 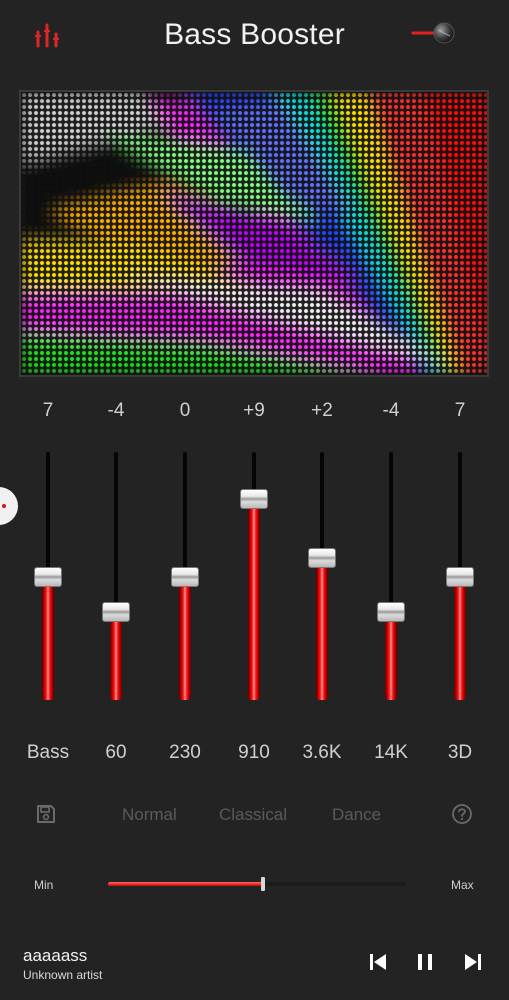 What do you see at coordinates (185, 410) in the screenshot?
I see `band-value: 0` at bounding box center [185, 410].